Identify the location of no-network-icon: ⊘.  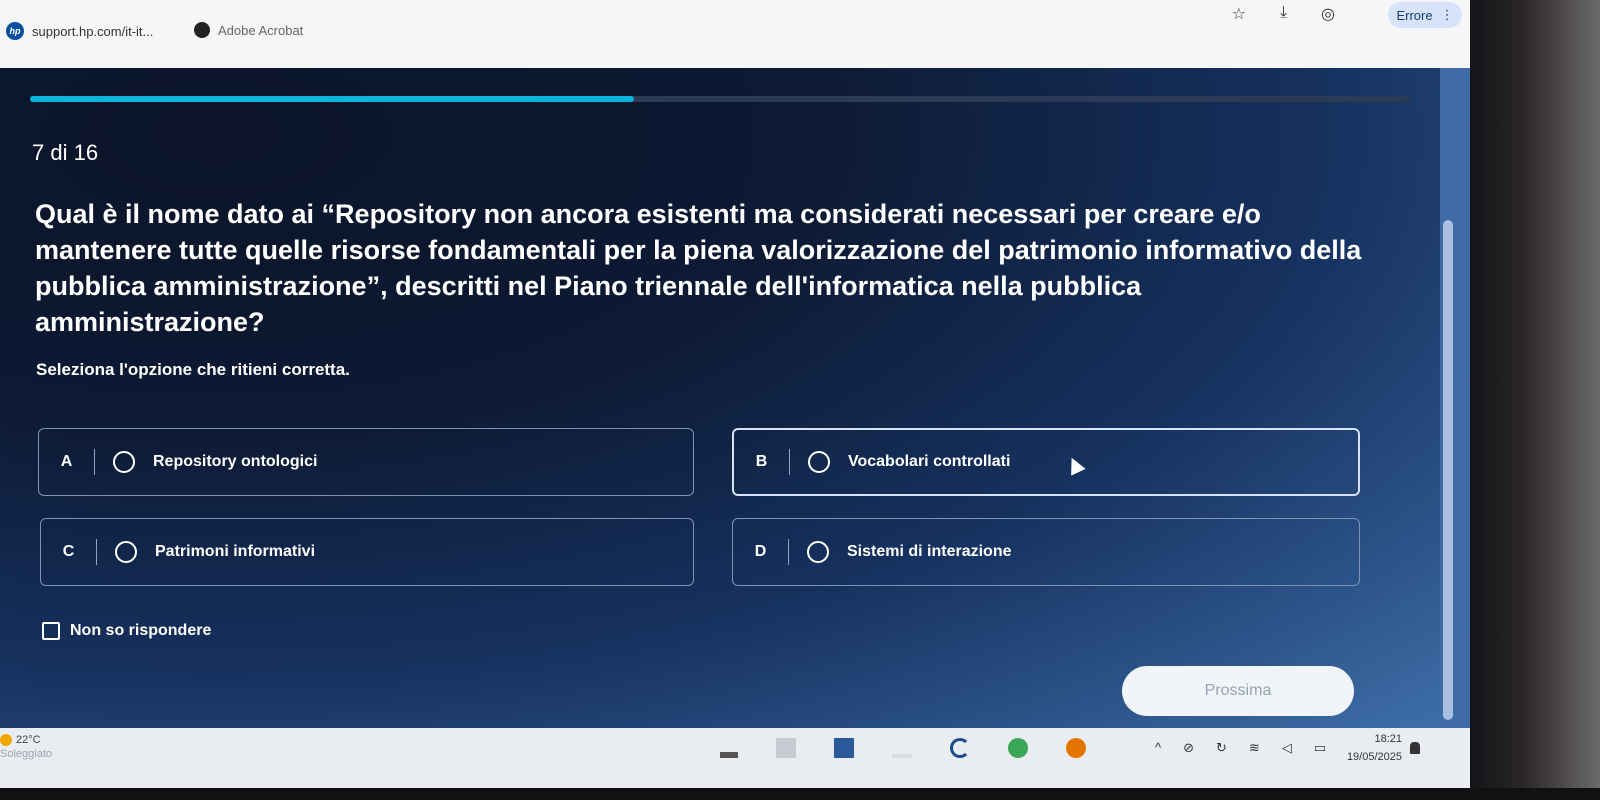
(1188, 748).